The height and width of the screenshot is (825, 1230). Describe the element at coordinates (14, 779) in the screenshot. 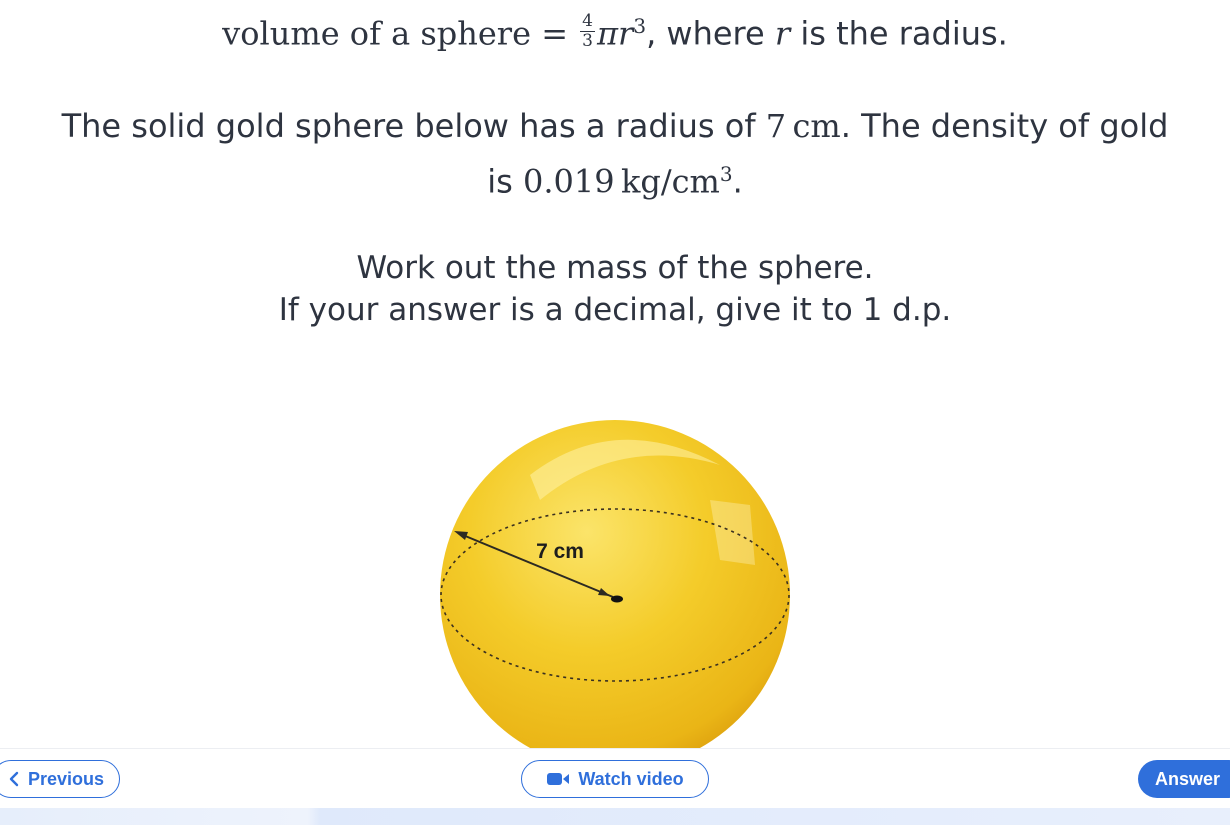

I see `chevron-left-icon` at that location.